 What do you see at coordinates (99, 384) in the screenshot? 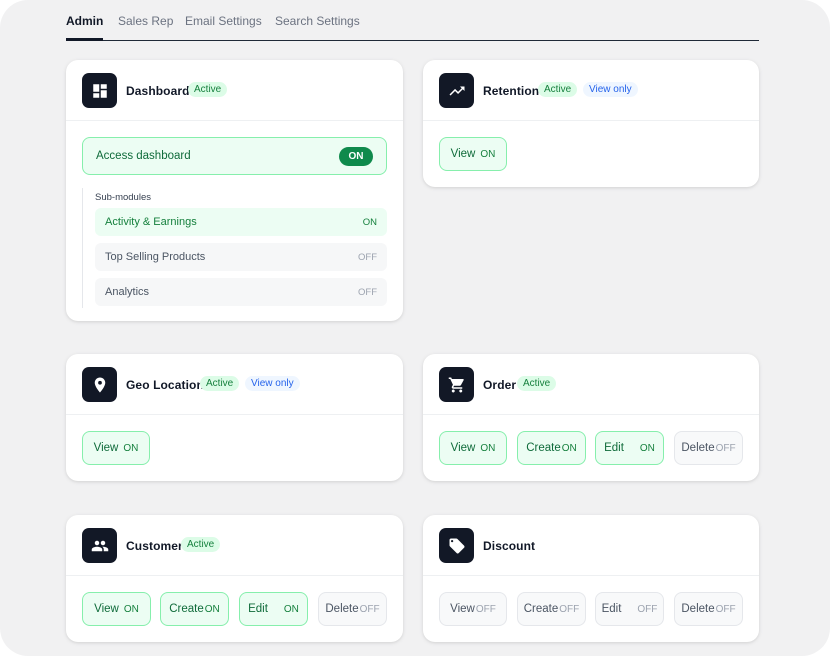
I see `location-pin-icon` at bounding box center [99, 384].